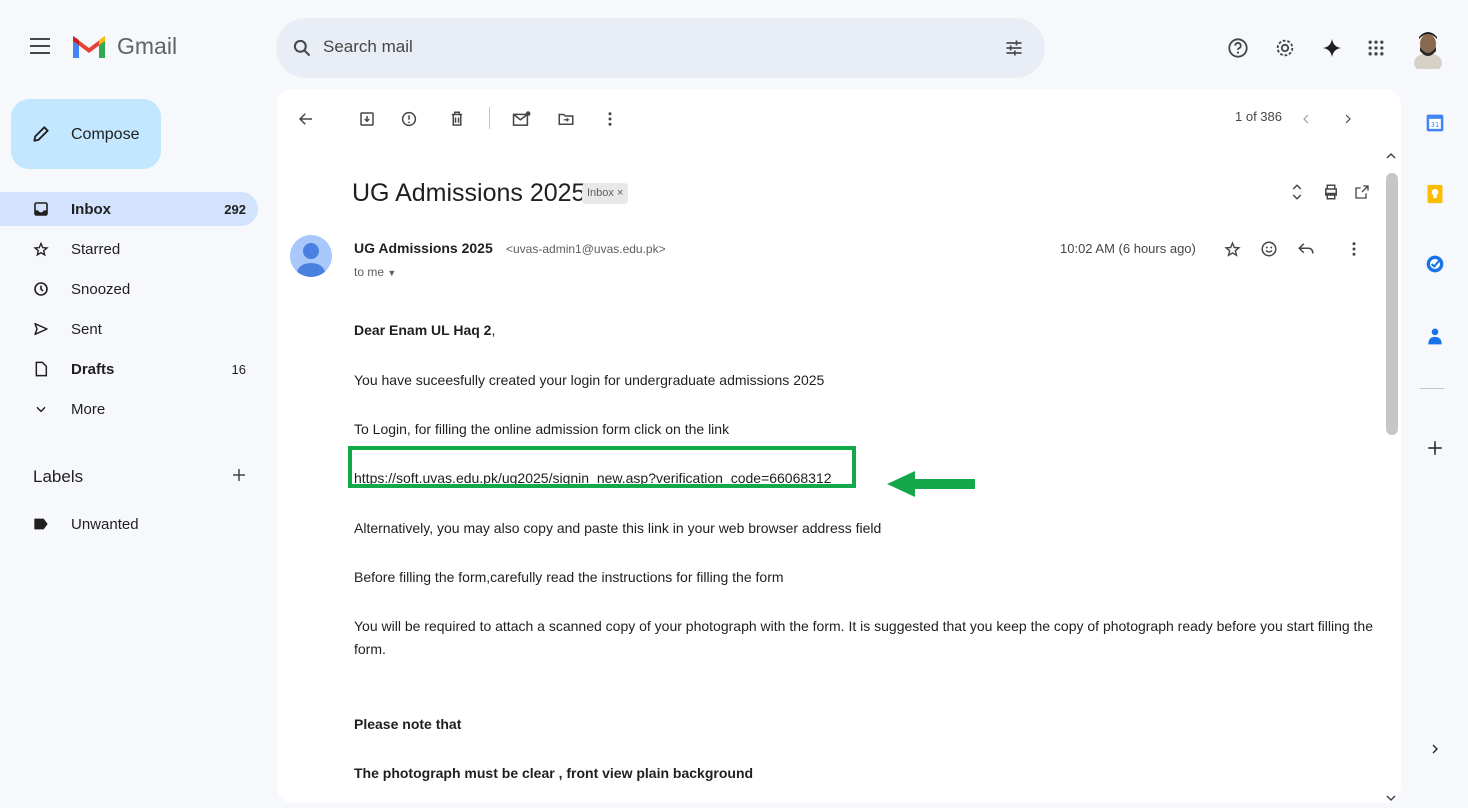 This screenshot has height=808, width=1468. I want to click on emoji-react-icon, so click(1269, 249).